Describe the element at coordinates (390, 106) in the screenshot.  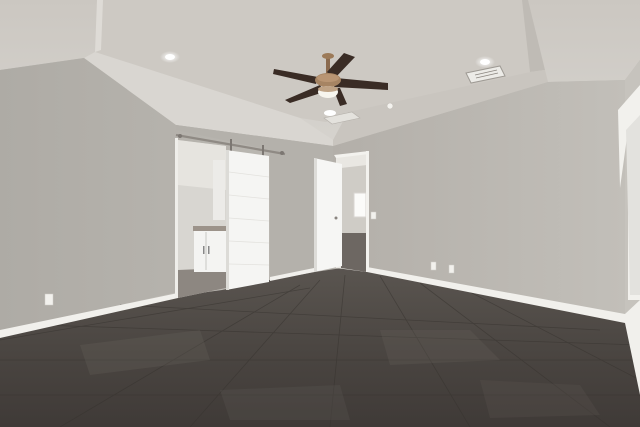
I see `smoke-detector` at that location.